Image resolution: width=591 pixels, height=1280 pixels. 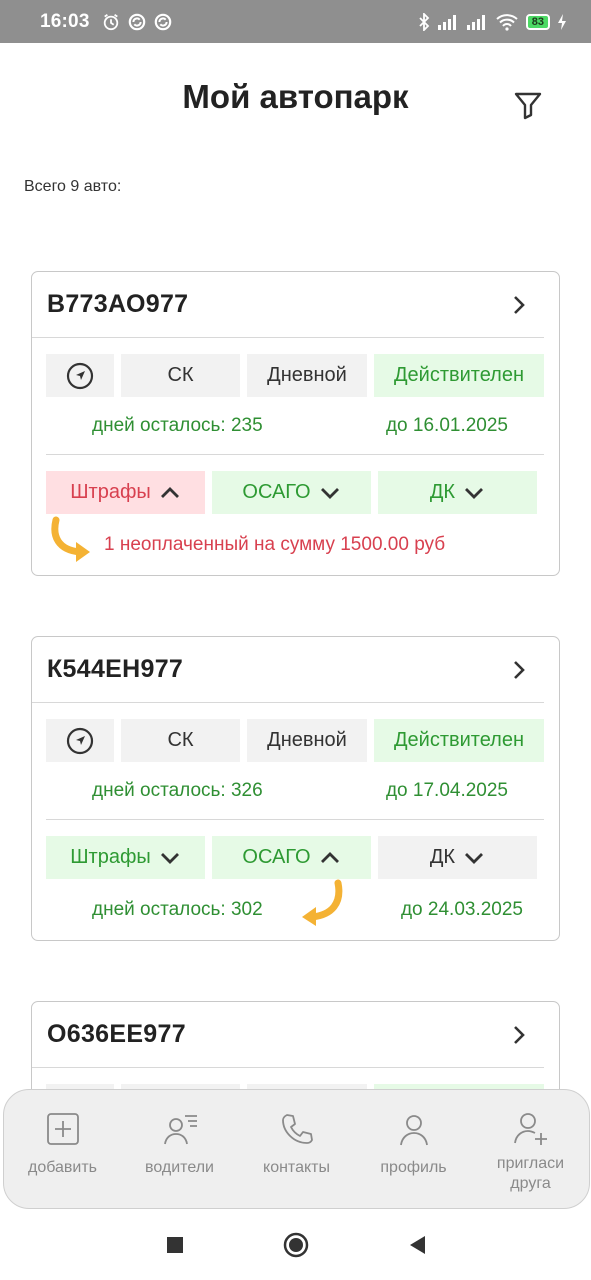 What do you see at coordinates (507, 22) in the screenshot?
I see `wifi-icon` at bounding box center [507, 22].